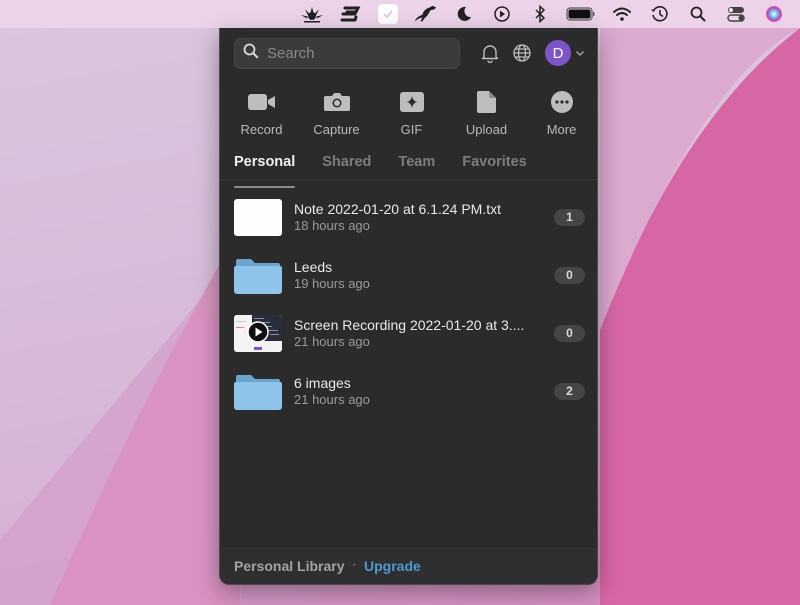 The height and width of the screenshot is (605, 800). What do you see at coordinates (486, 129) in the screenshot?
I see `upload-label: Upload` at bounding box center [486, 129].